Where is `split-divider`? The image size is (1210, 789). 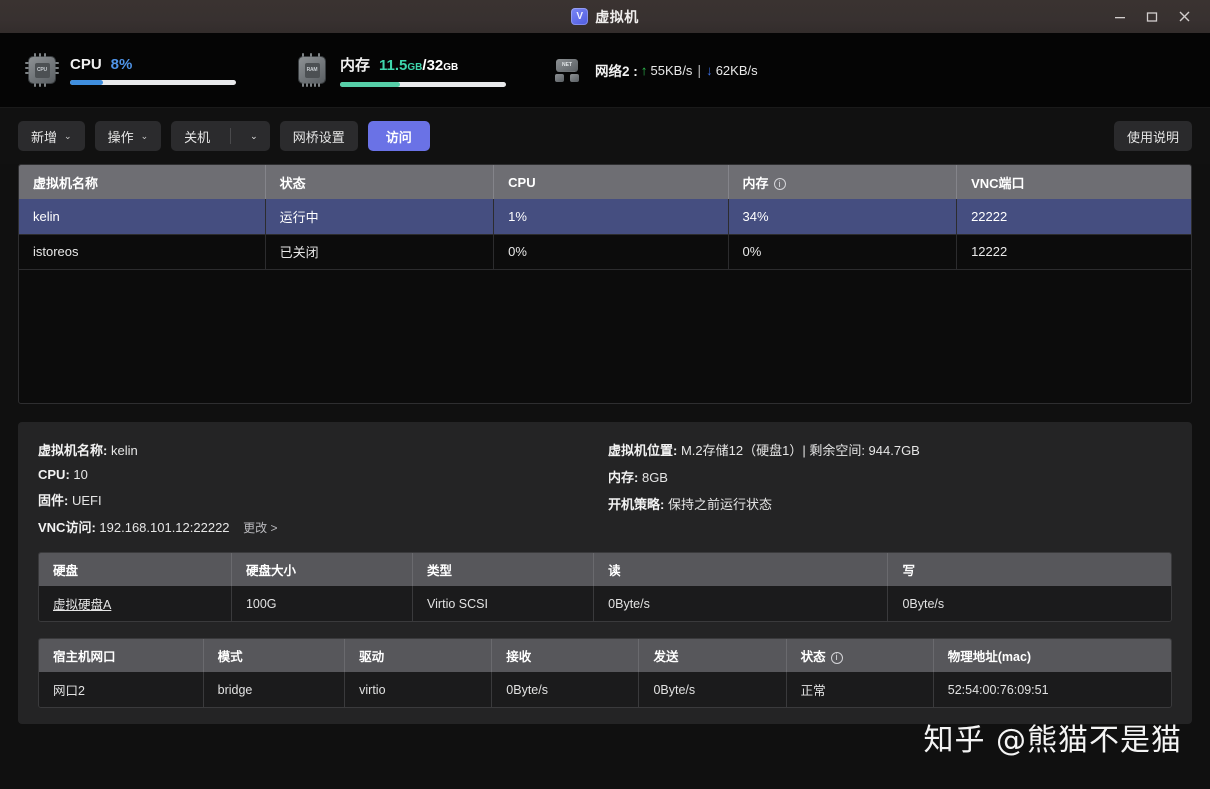 split-divider is located at coordinates (231, 136).